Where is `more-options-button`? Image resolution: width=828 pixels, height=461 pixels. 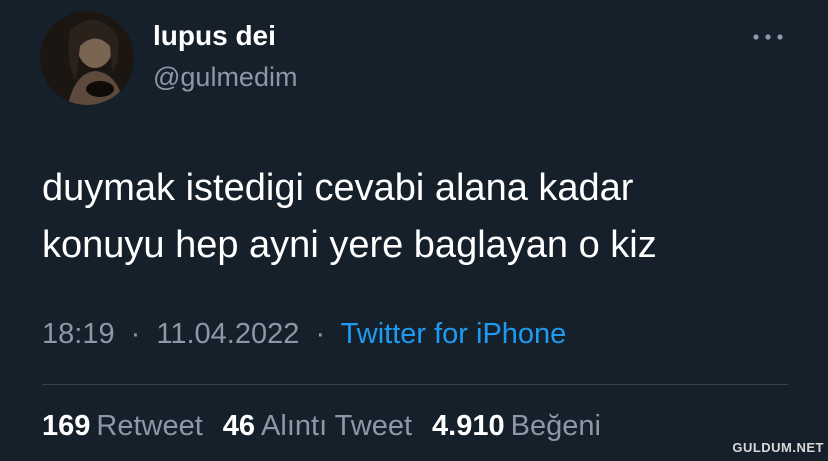
more-options-button is located at coordinates (768, 37).